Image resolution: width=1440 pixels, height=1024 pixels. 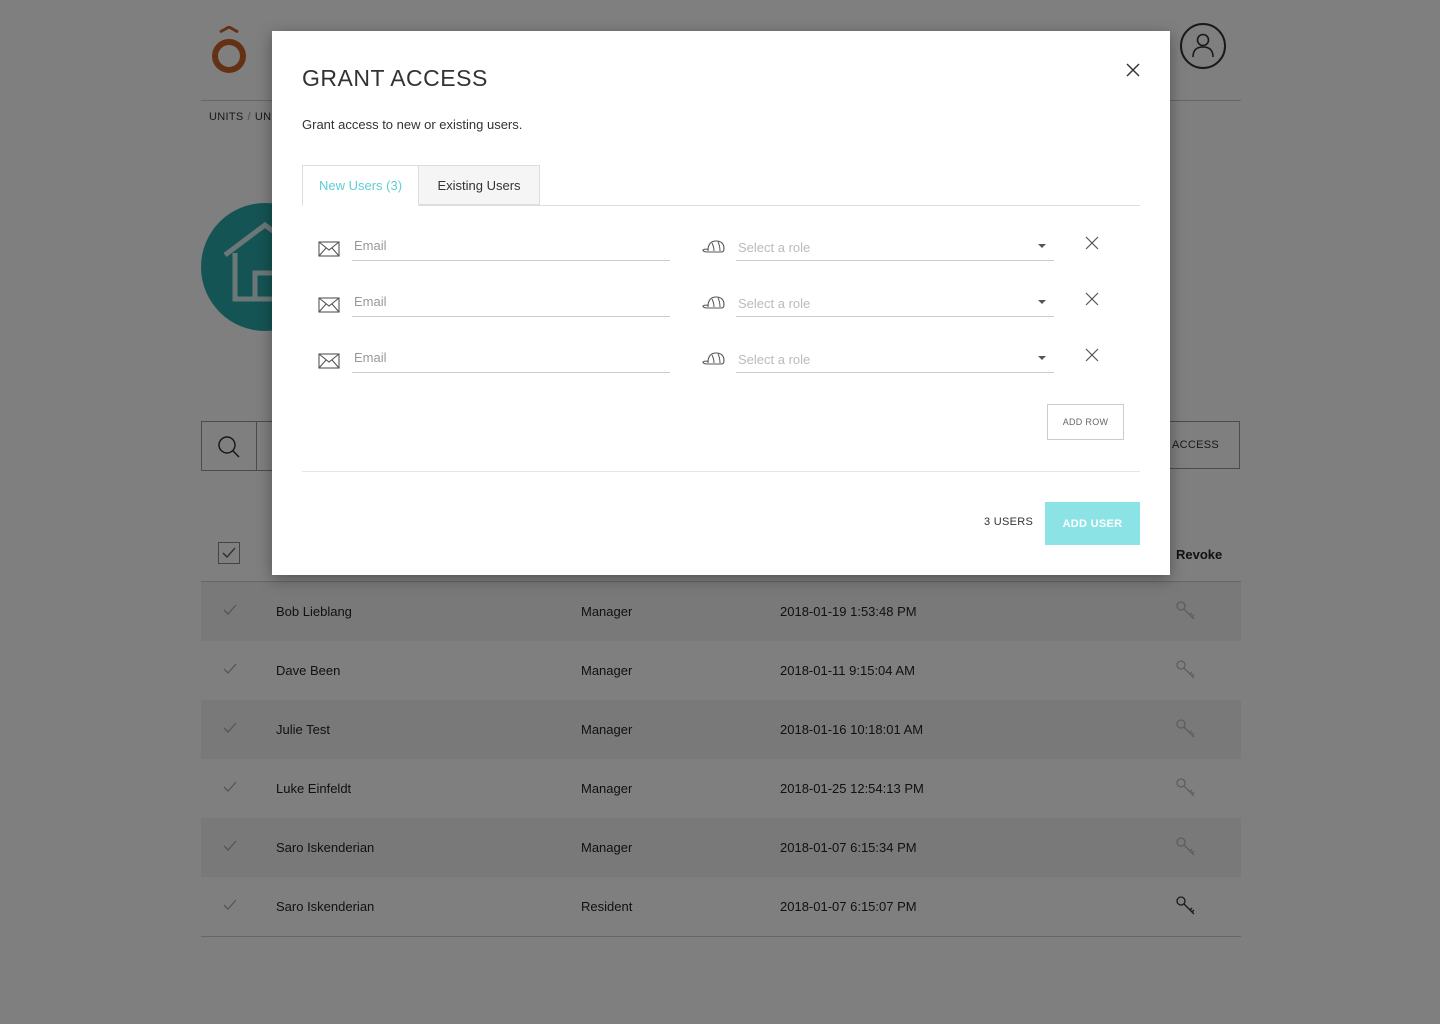 What do you see at coordinates (360, 185) in the screenshot?
I see `tab-new-users: New Users (3)` at bounding box center [360, 185].